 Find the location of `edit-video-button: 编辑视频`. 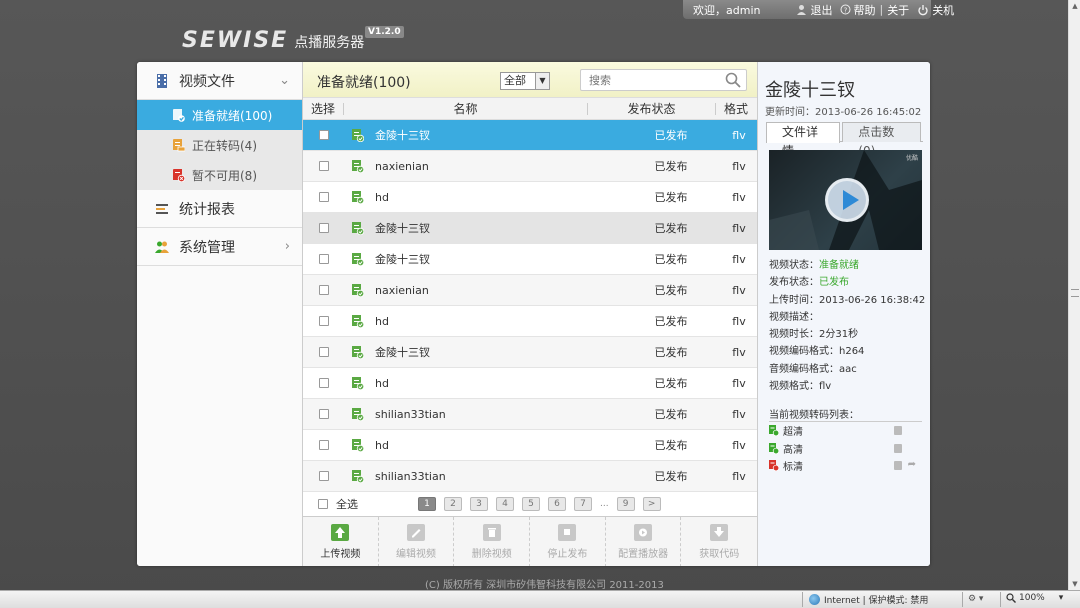

edit-video-button: 编辑视频 is located at coordinates (417, 541).